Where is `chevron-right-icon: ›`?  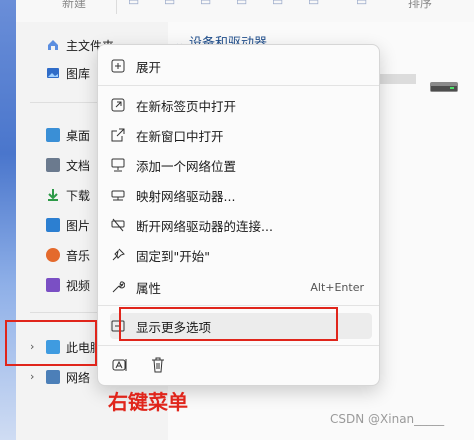
chevron-right-icon: › is located at coordinates (32, 376).